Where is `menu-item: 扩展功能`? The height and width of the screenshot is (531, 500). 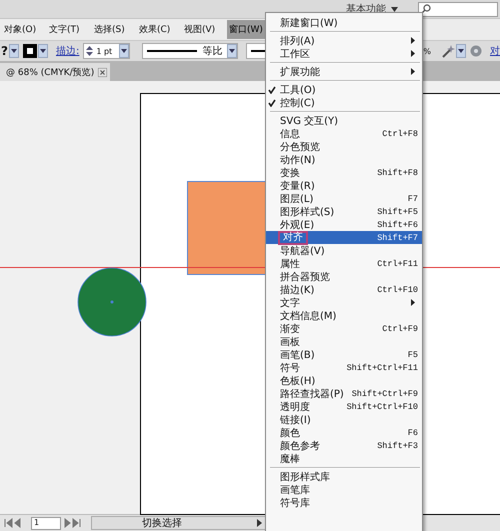 menu-item: 扩展功能 is located at coordinates (344, 71).